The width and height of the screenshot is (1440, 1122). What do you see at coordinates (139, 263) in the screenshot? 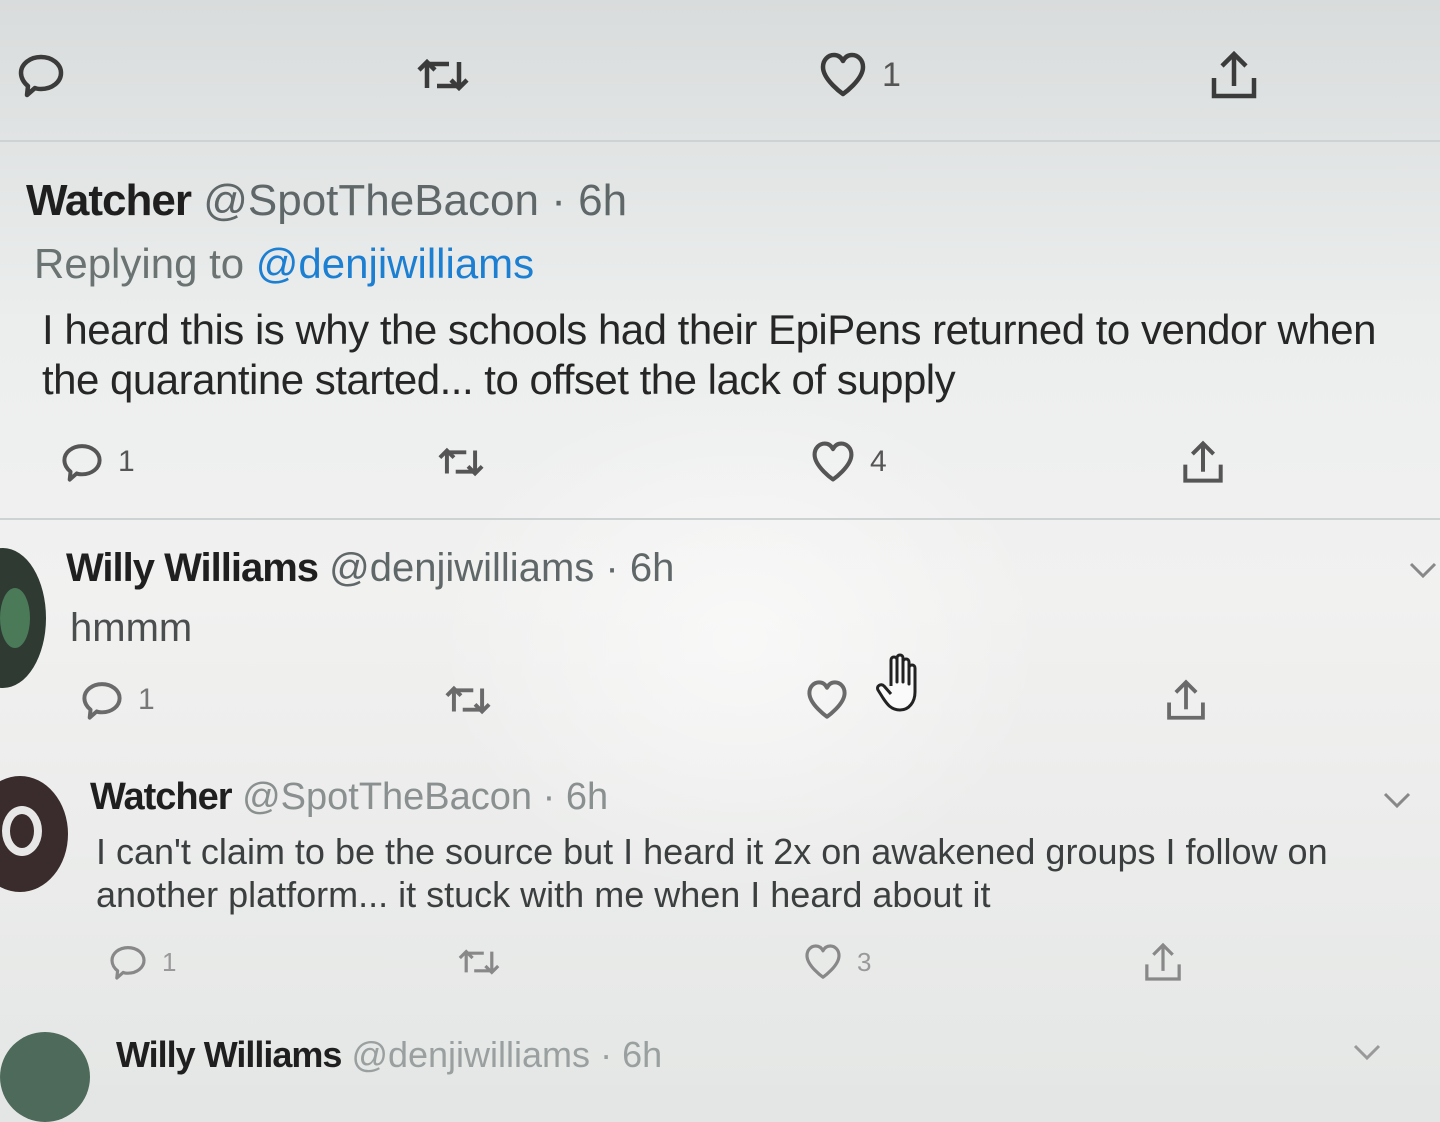
I see `replying-to-label: Replying to` at bounding box center [139, 263].